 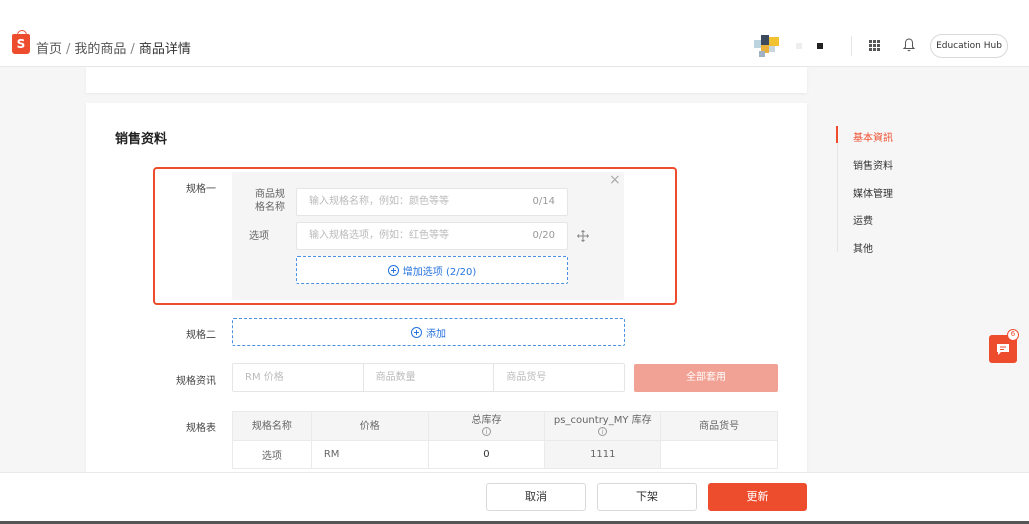 What do you see at coordinates (272, 454) in the screenshot?
I see `cell-spec-name: 选项` at bounding box center [272, 454].